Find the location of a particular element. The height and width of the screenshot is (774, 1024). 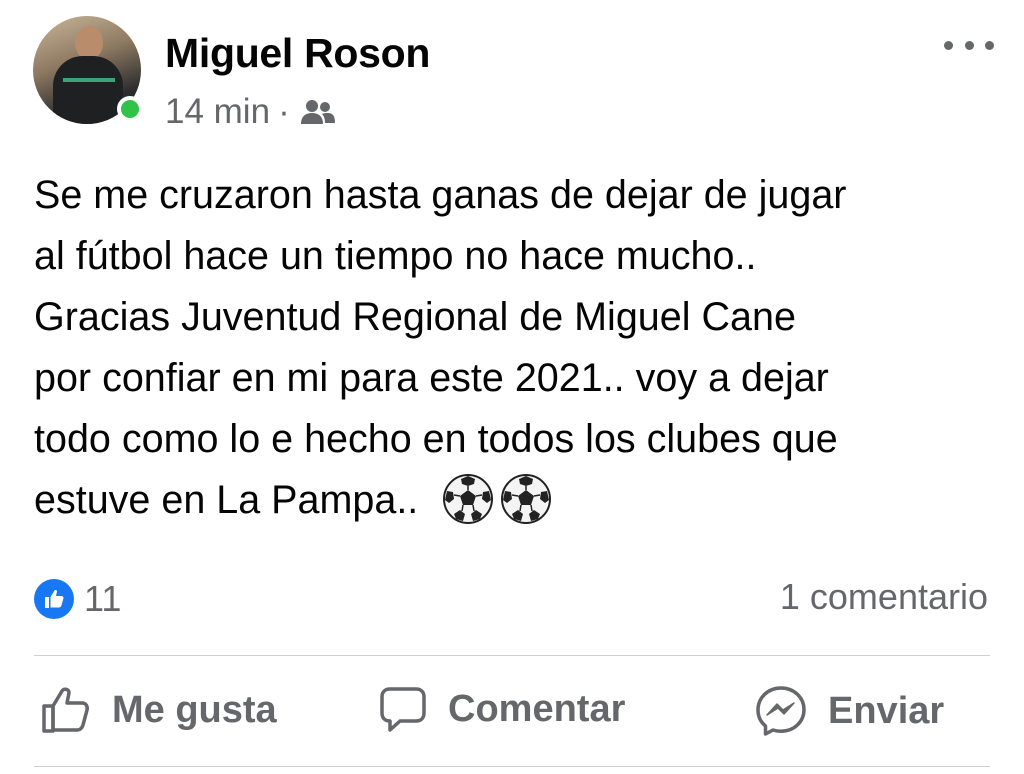

comment-button: Comentar is located at coordinates (501, 709).